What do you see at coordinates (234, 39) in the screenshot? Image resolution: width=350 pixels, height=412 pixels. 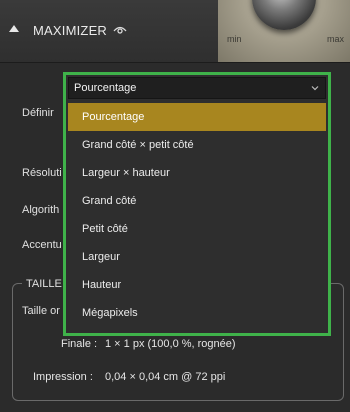 I see `dial-min-label: min` at bounding box center [234, 39].